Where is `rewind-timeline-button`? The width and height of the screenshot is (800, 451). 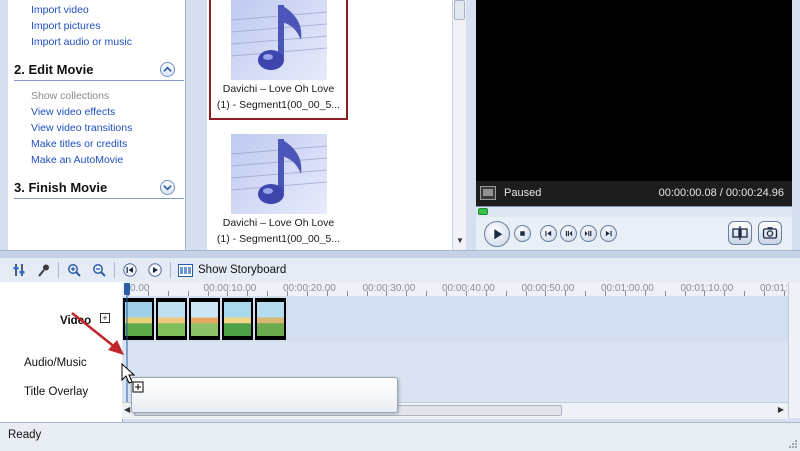
rewind-timeline-button is located at coordinates (130, 270).